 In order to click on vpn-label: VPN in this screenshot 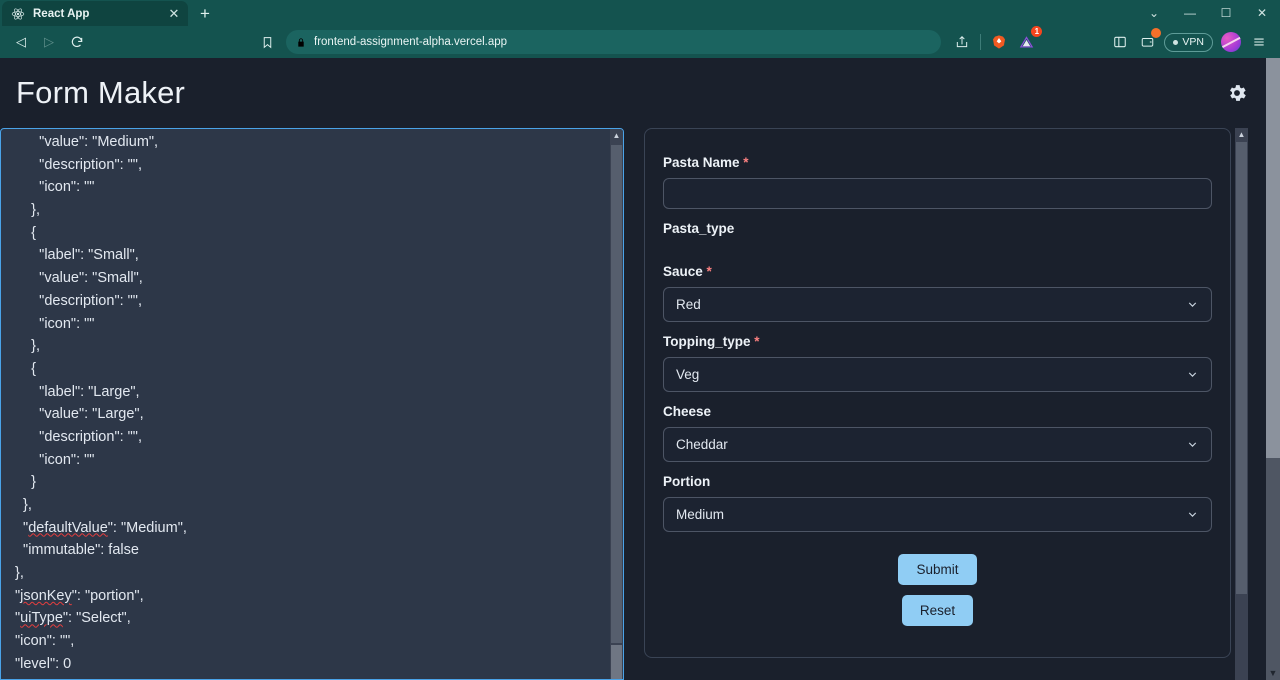, I will do `click(1193, 42)`.